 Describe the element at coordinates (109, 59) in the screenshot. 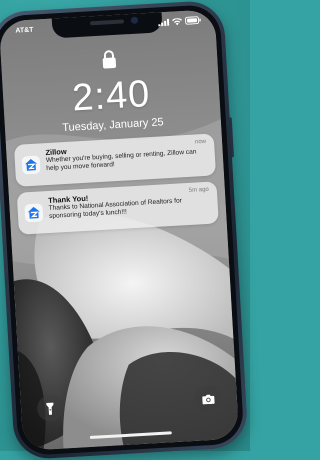

I see `lock-icon` at that location.